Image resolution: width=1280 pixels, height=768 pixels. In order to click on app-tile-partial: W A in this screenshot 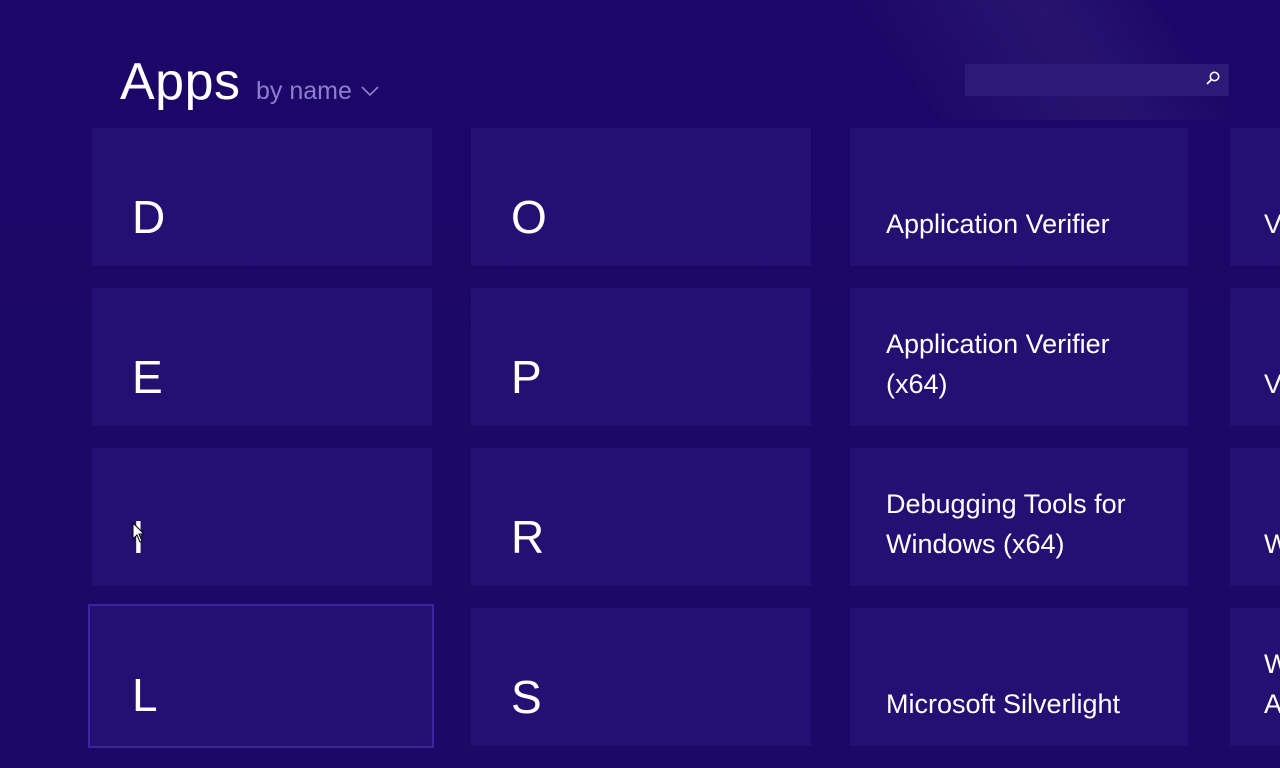, I will do `click(1255, 677)`.